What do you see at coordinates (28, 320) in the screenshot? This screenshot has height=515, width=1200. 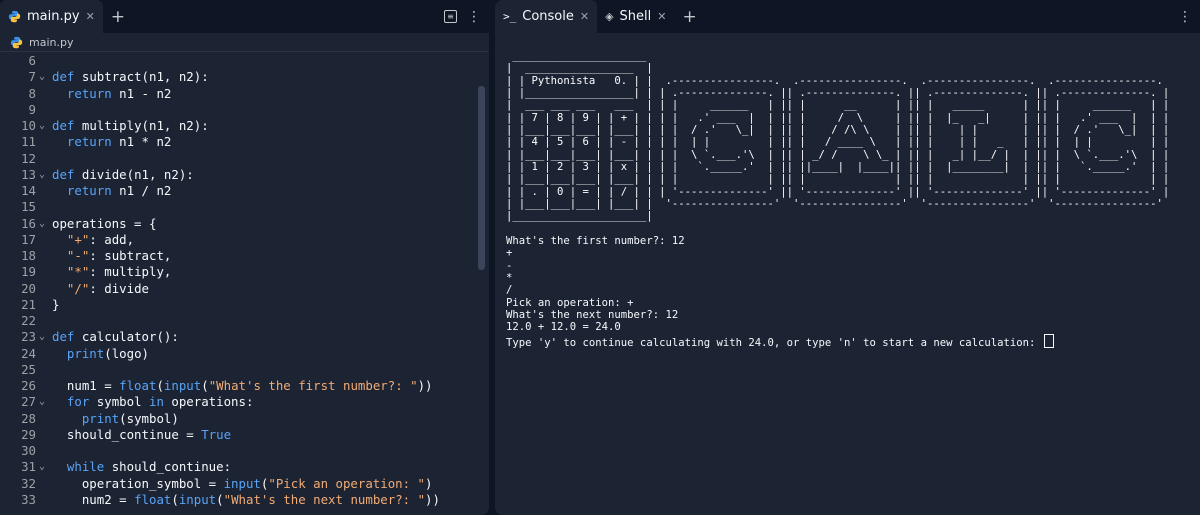 I see `line-number: 22` at bounding box center [28, 320].